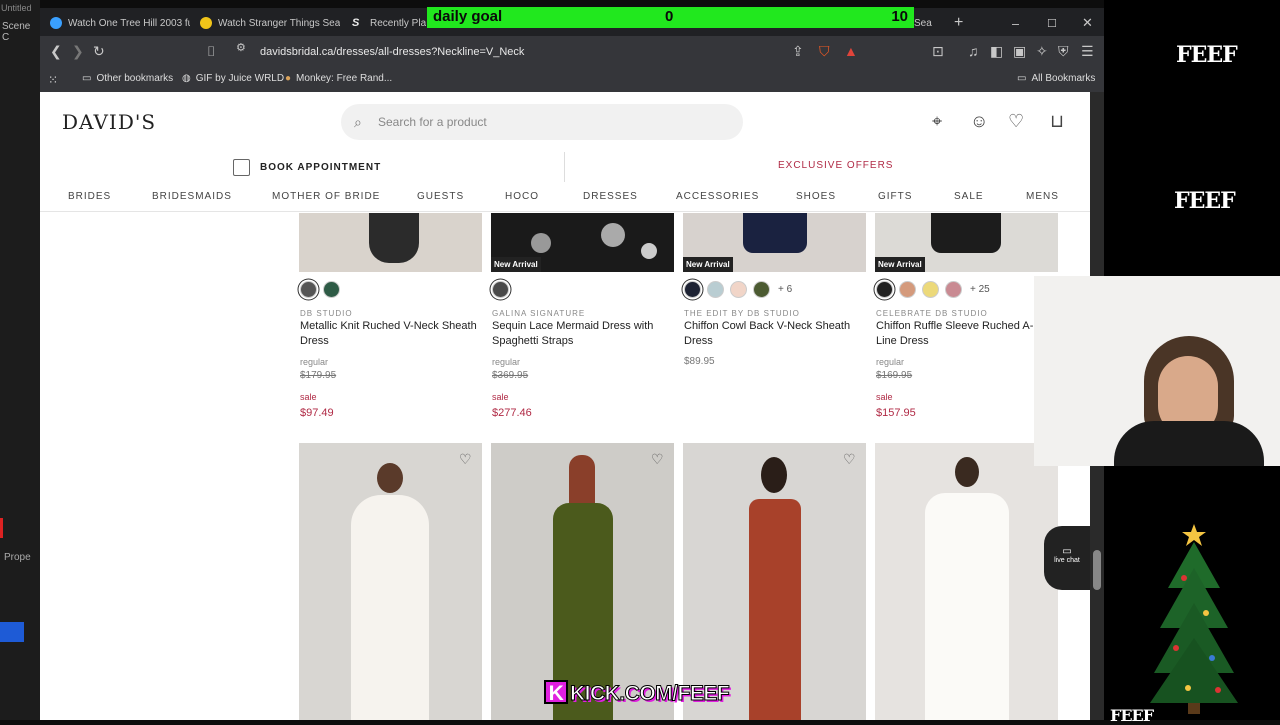 This screenshot has width=1280, height=725. I want to click on obs-scene-label: Scene C, so click(16, 32).